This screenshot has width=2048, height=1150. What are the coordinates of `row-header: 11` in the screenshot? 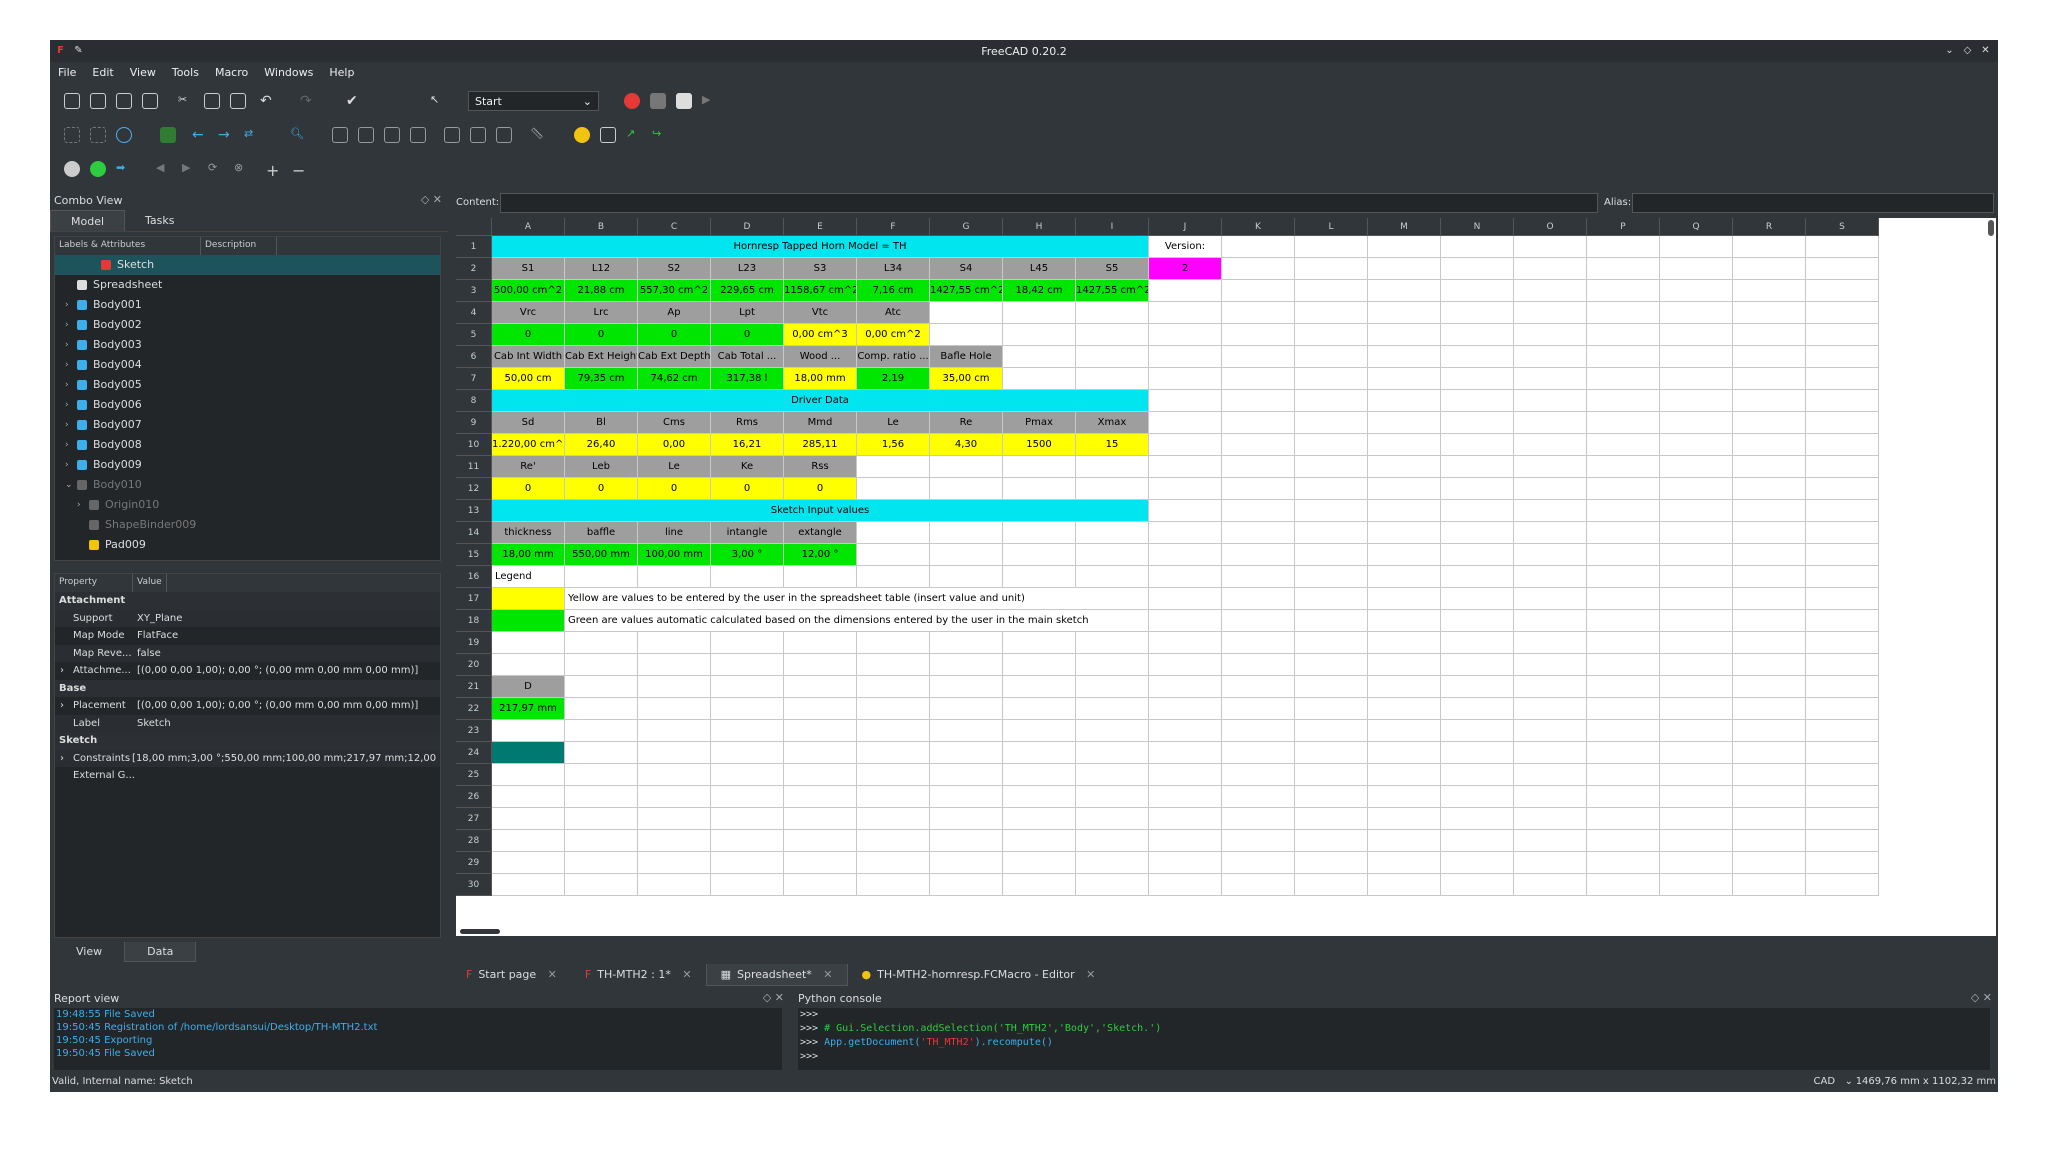 It's located at (474, 467).